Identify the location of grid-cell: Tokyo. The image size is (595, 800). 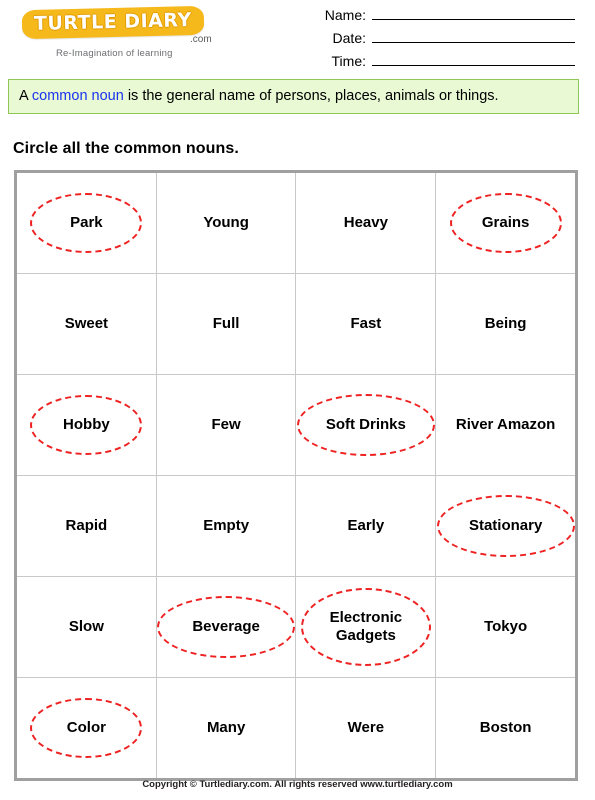
(506, 627).